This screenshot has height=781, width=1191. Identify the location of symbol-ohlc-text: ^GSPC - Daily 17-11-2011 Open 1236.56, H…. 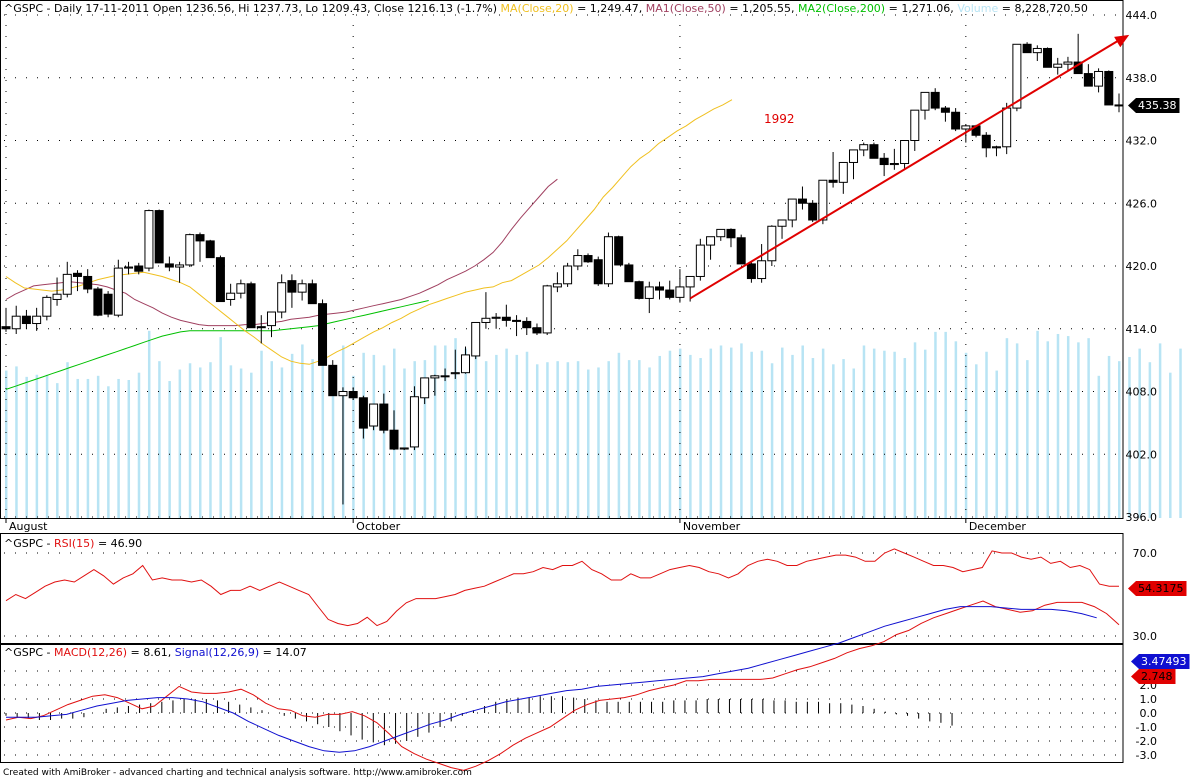
(251, 8).